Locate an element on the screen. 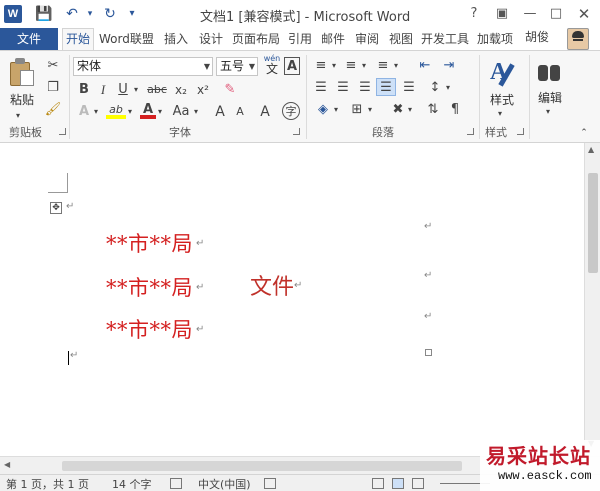  borders-dropdown-icon: ▾ is located at coordinates (370, 110).